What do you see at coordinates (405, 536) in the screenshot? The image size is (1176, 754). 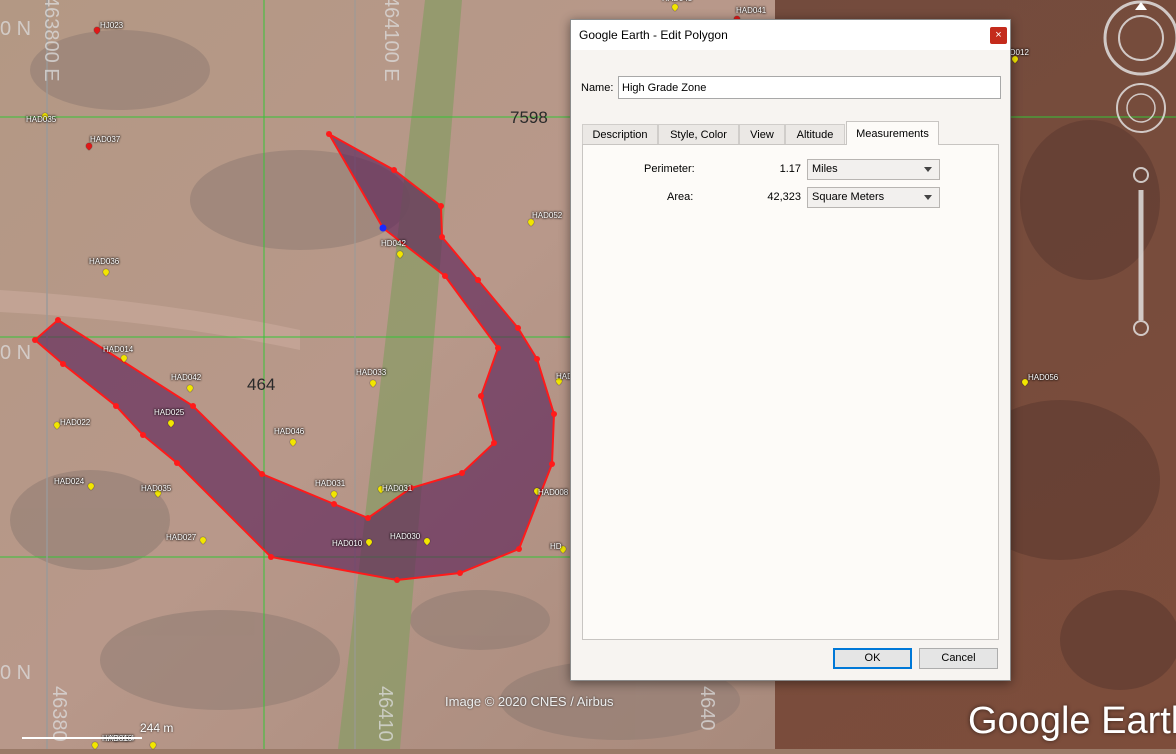 I see `placemark-label: HAD030` at bounding box center [405, 536].